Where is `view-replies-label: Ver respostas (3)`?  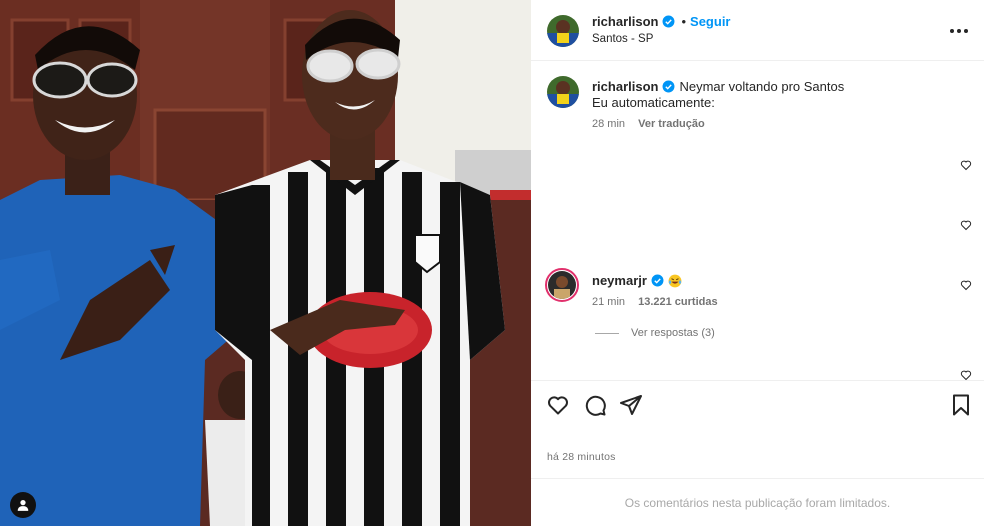 view-replies-label: Ver respostas (3) is located at coordinates (673, 333).